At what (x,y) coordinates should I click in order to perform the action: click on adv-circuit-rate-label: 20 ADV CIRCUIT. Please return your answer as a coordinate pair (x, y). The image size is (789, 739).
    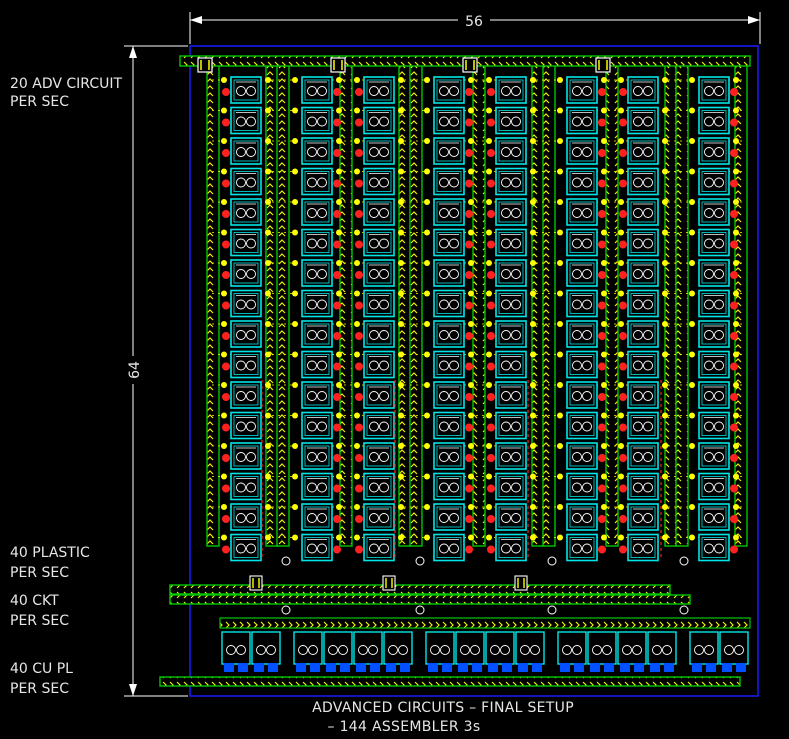
    Looking at the image, I should click on (66, 84).